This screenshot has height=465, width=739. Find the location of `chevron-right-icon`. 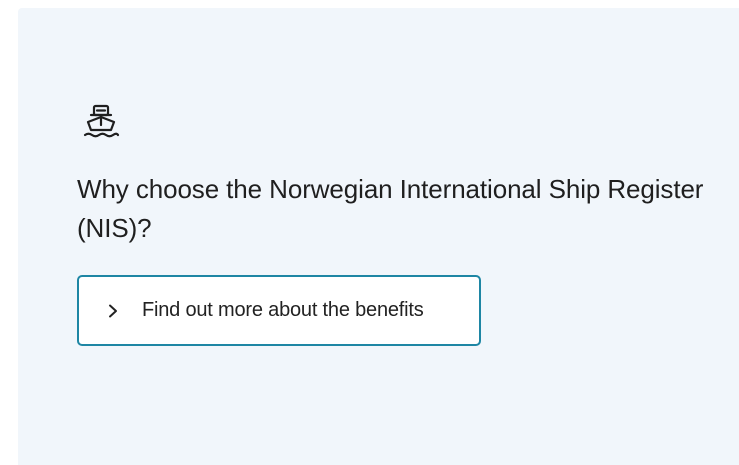

chevron-right-icon is located at coordinates (113, 311).